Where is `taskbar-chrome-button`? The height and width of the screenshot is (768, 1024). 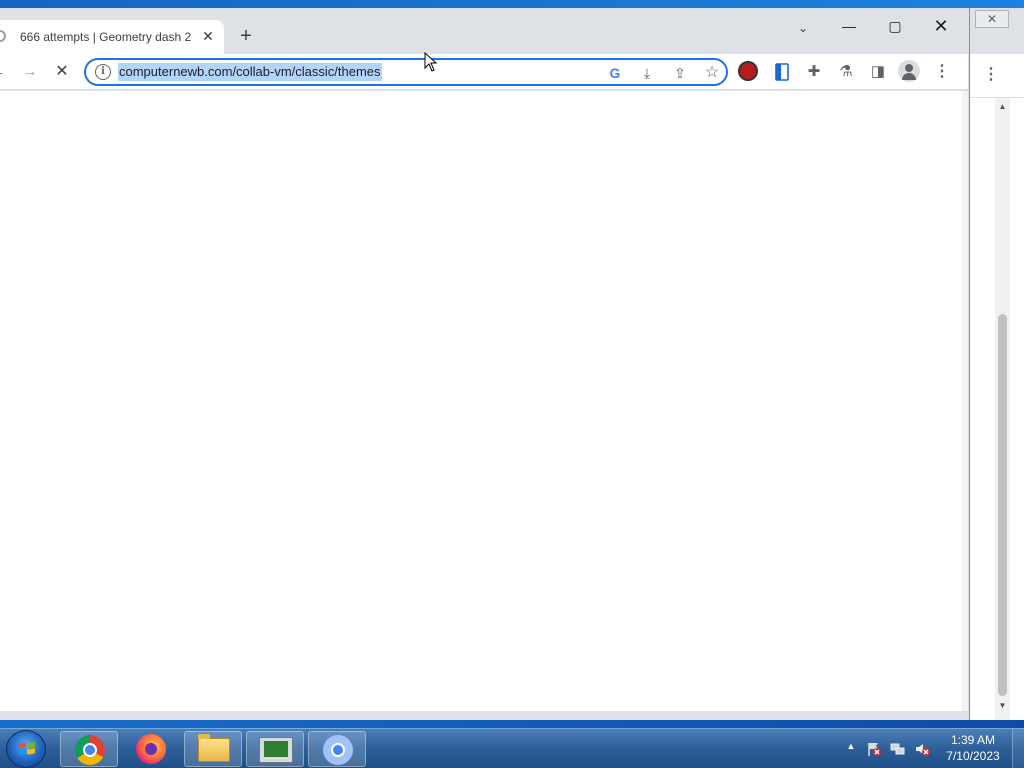 taskbar-chrome-button is located at coordinates (89, 749).